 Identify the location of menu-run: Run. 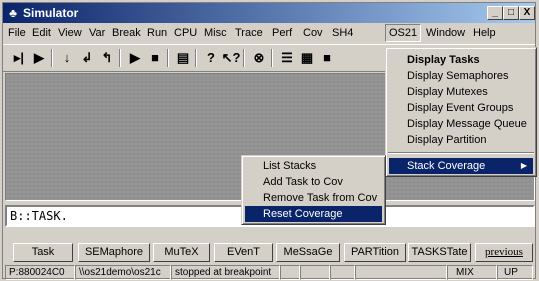
(157, 33).